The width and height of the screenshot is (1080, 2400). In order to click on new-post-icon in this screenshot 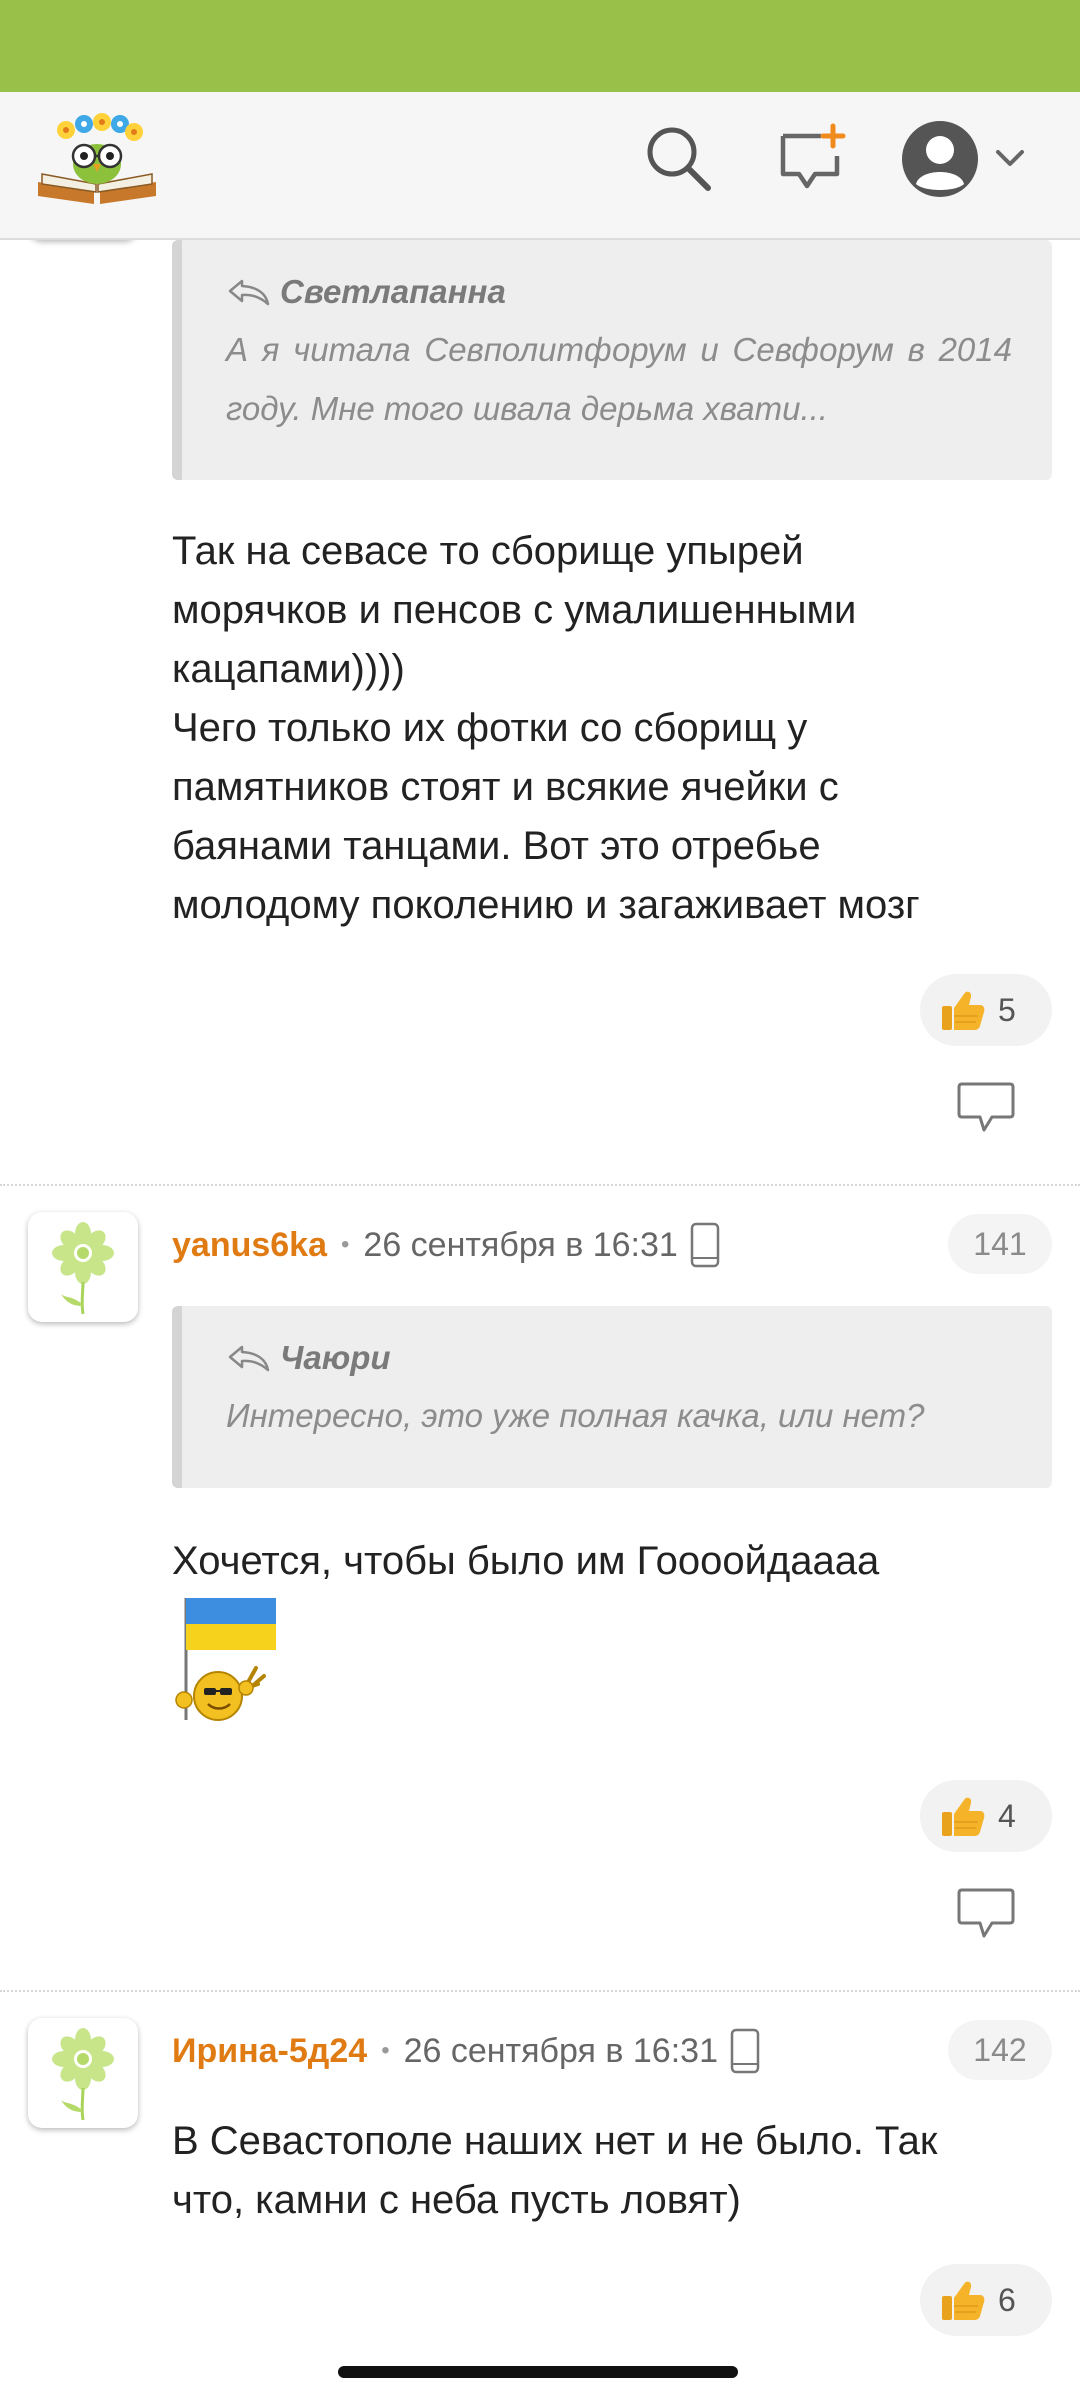, I will do `click(811, 158)`.